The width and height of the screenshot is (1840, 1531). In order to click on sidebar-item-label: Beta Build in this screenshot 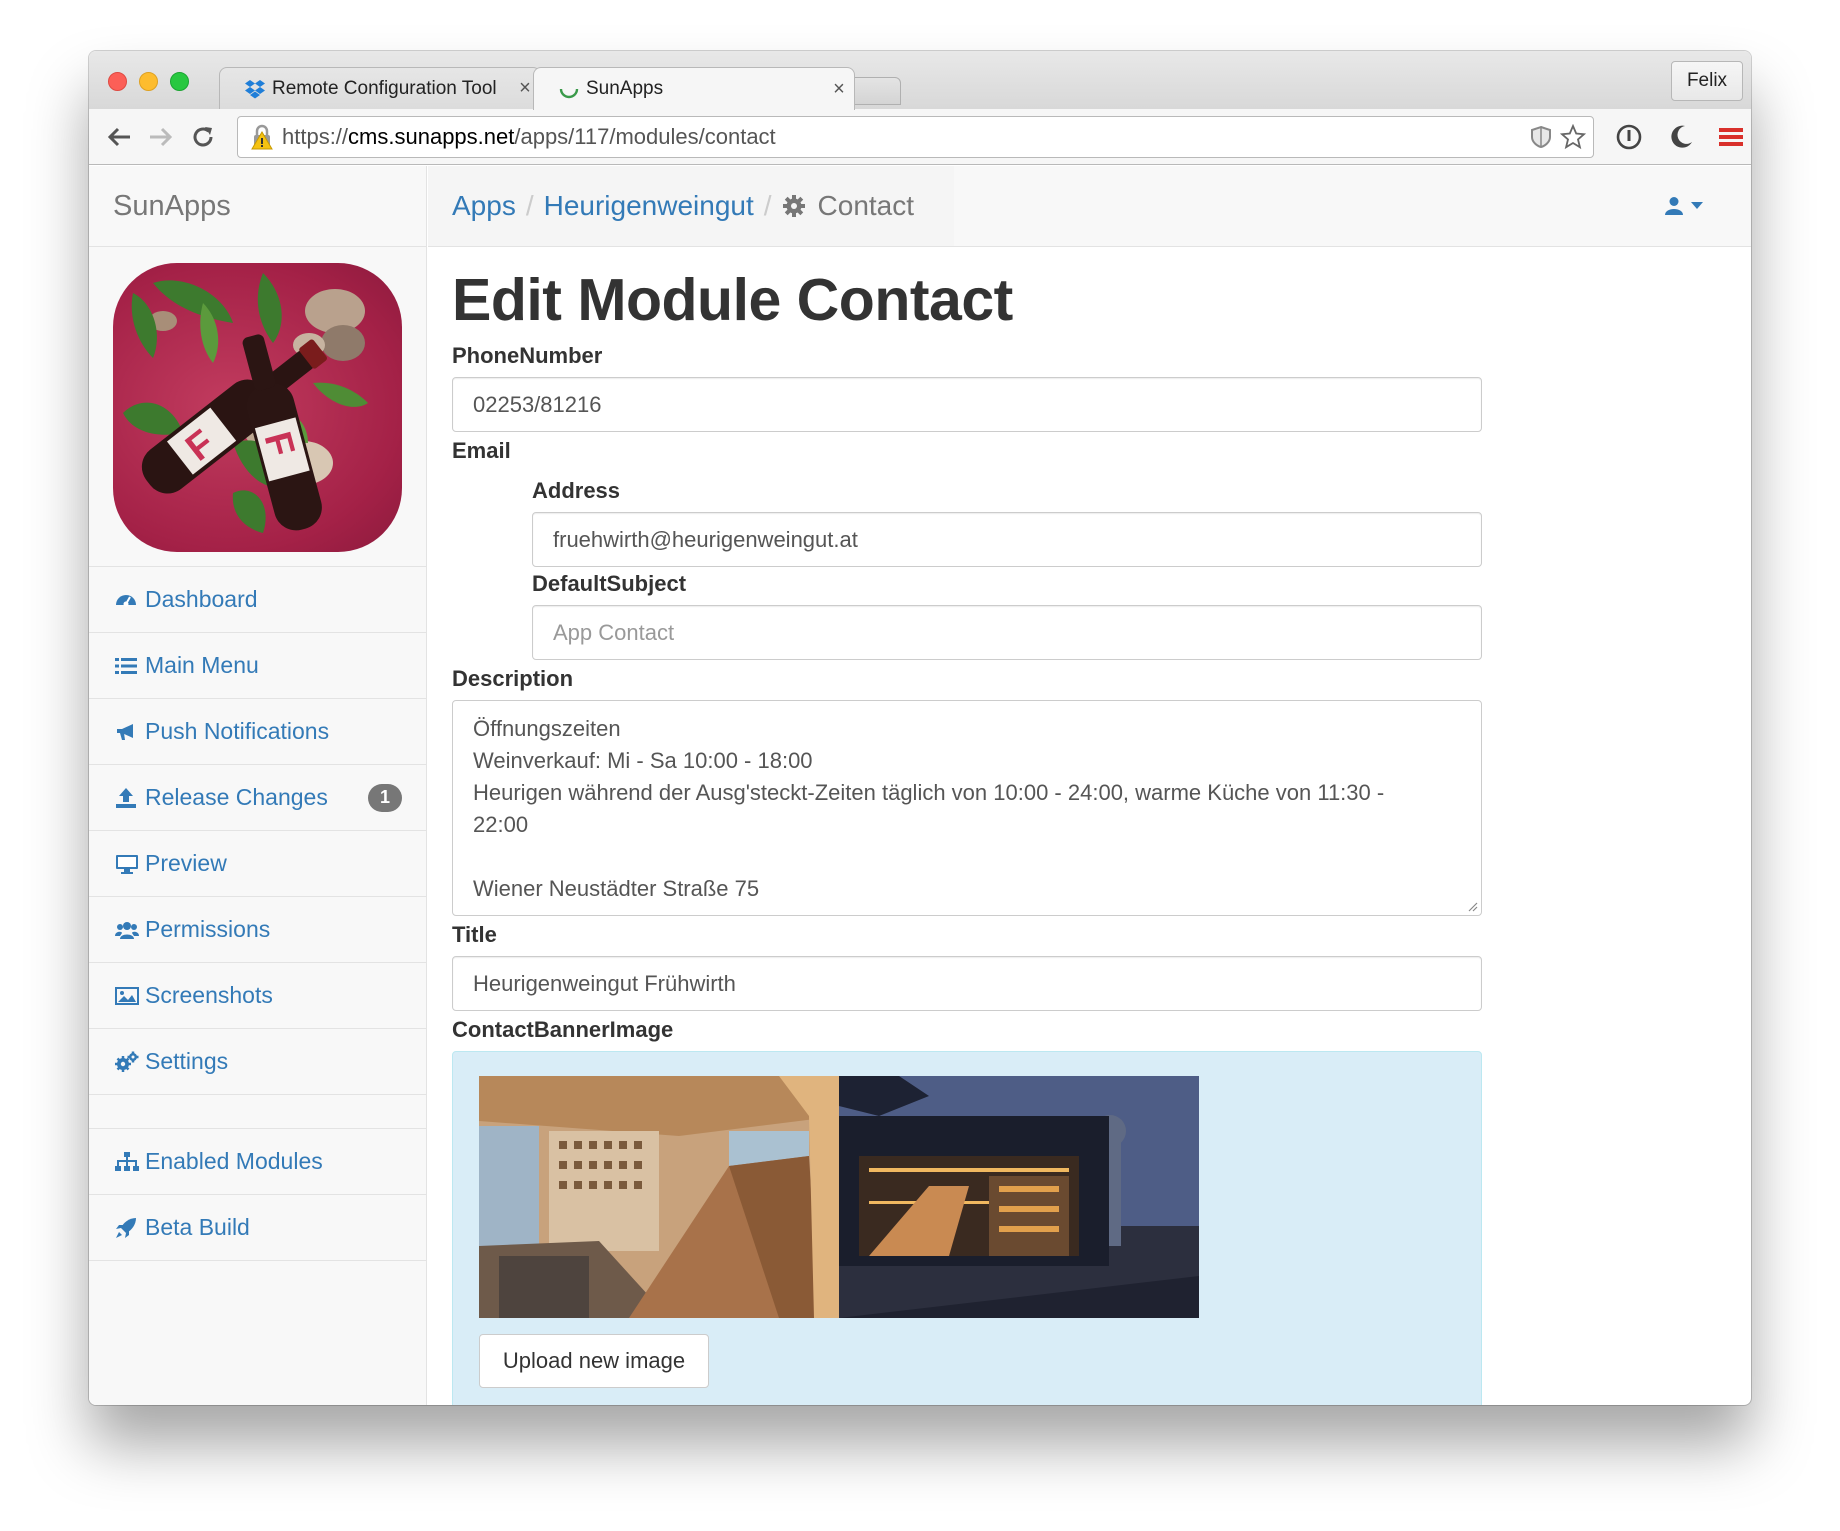, I will do `click(197, 1227)`.